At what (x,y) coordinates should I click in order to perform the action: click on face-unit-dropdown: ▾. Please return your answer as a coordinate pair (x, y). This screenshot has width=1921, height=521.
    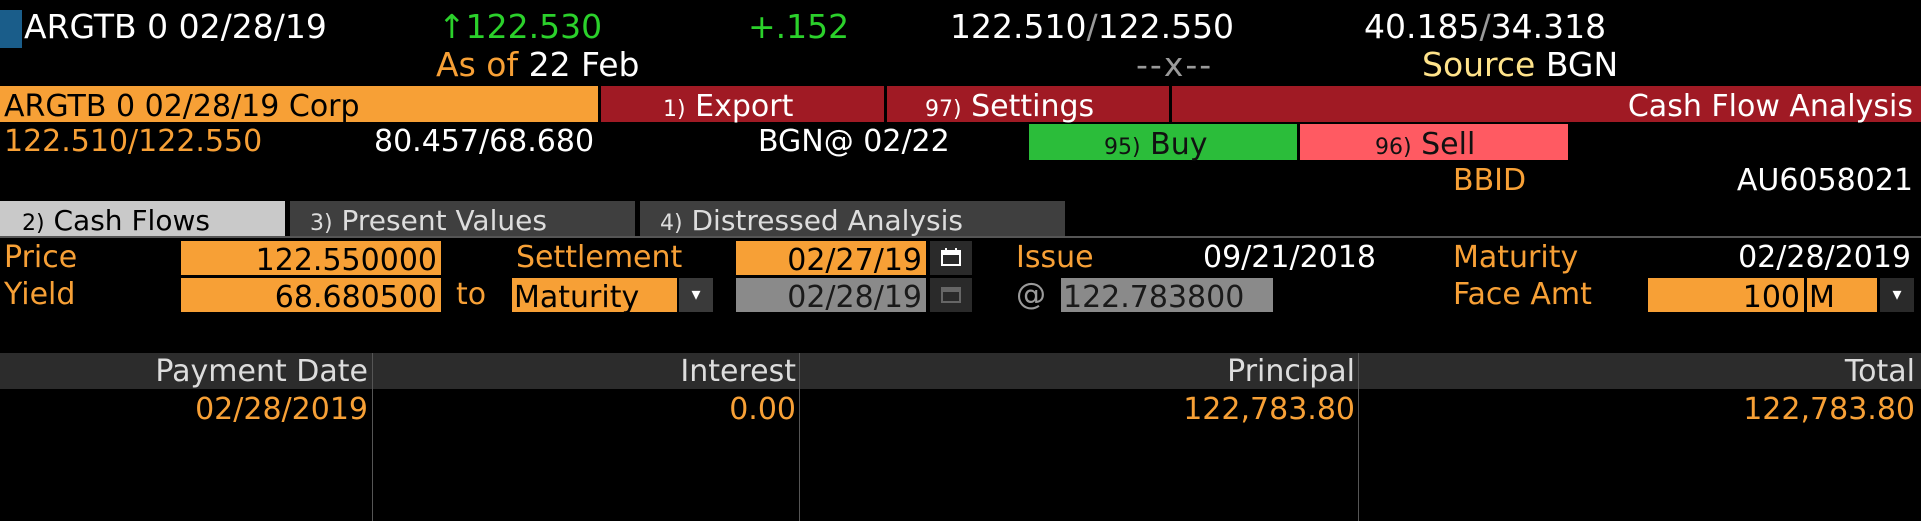
    Looking at the image, I should click on (1897, 295).